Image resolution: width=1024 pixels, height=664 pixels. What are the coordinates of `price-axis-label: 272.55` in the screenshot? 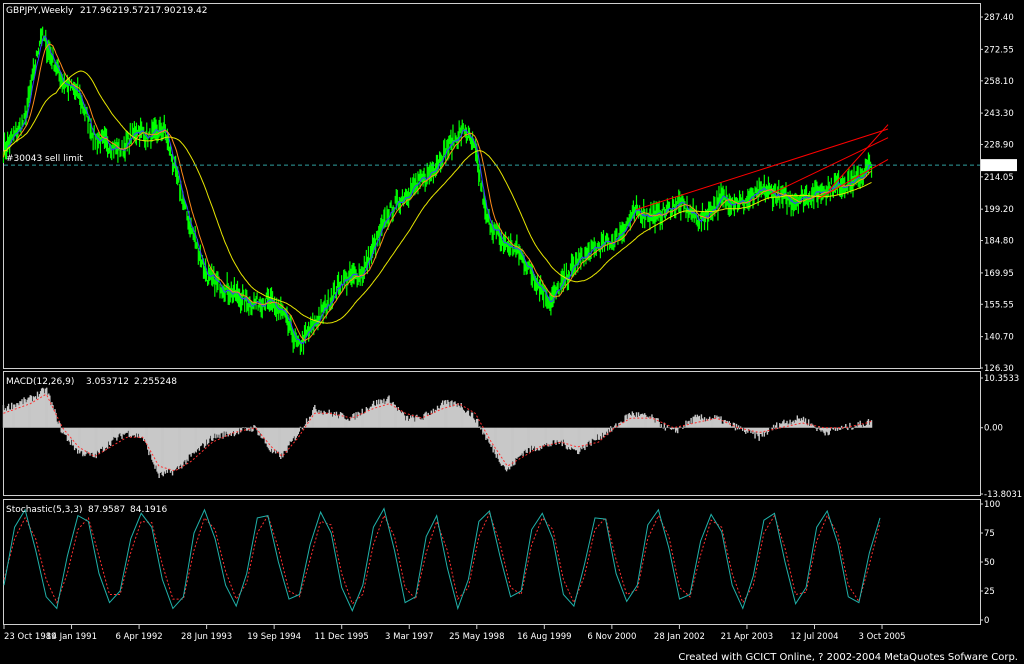 It's located at (999, 50).